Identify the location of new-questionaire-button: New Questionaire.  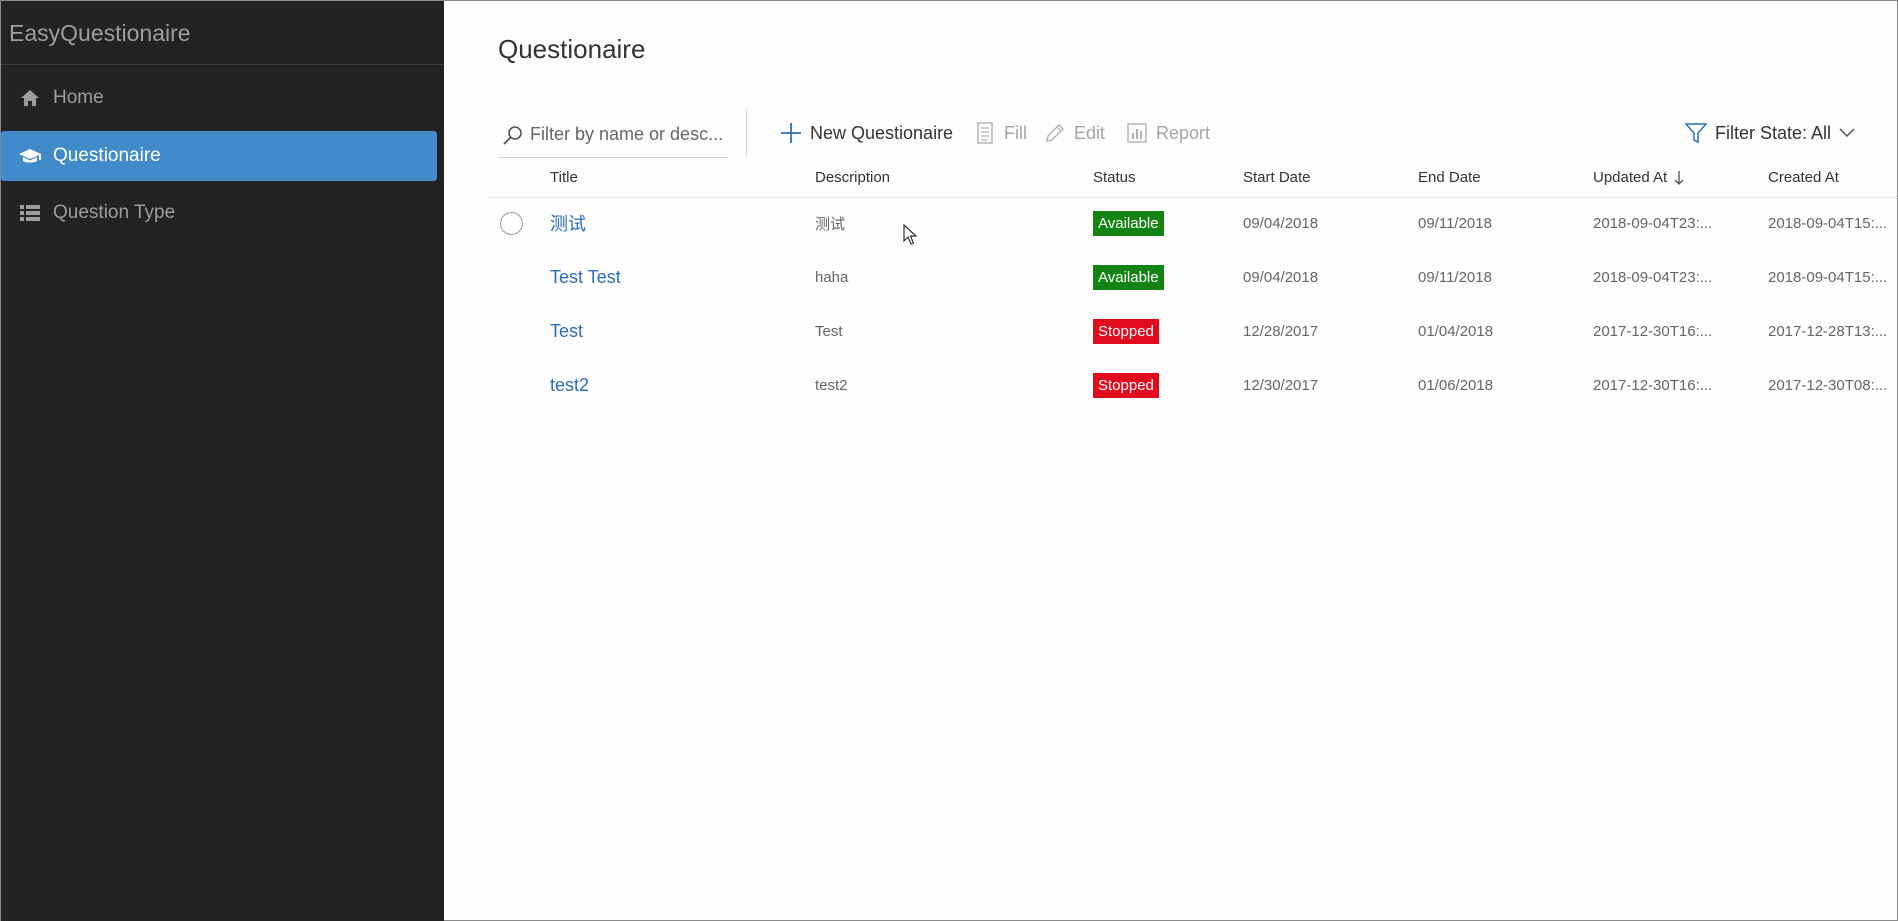
(865, 133).